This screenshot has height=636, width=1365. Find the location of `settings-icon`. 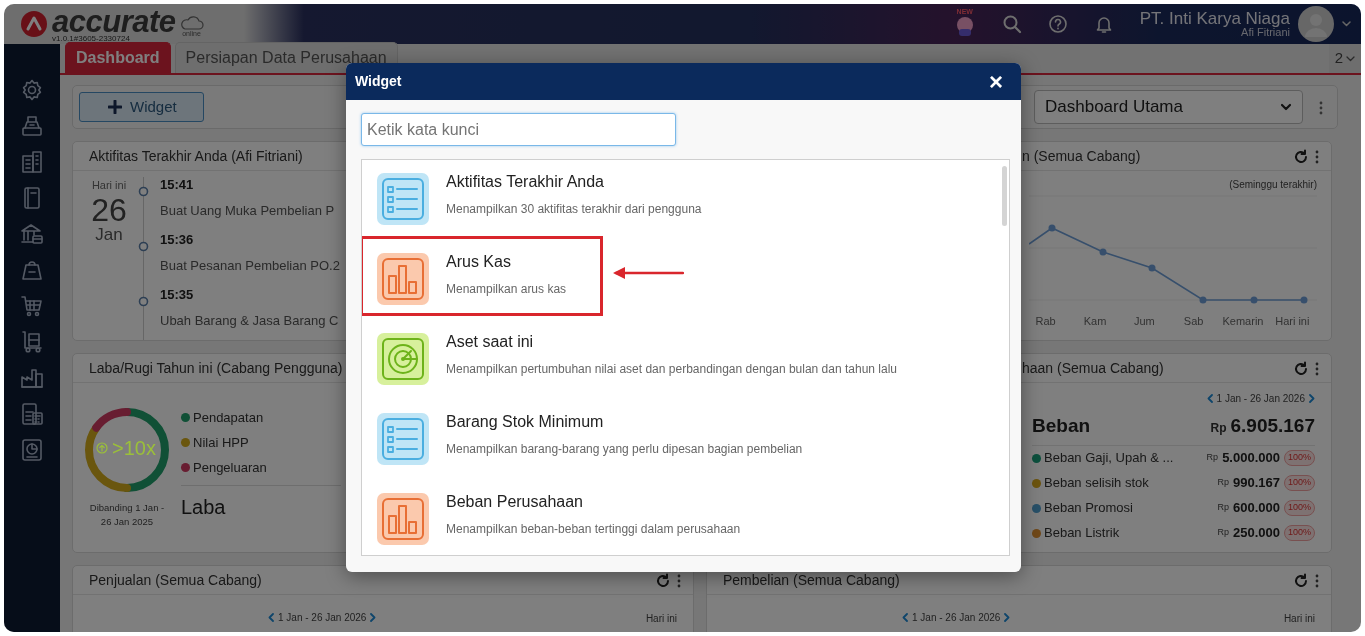

settings-icon is located at coordinates (32, 90).